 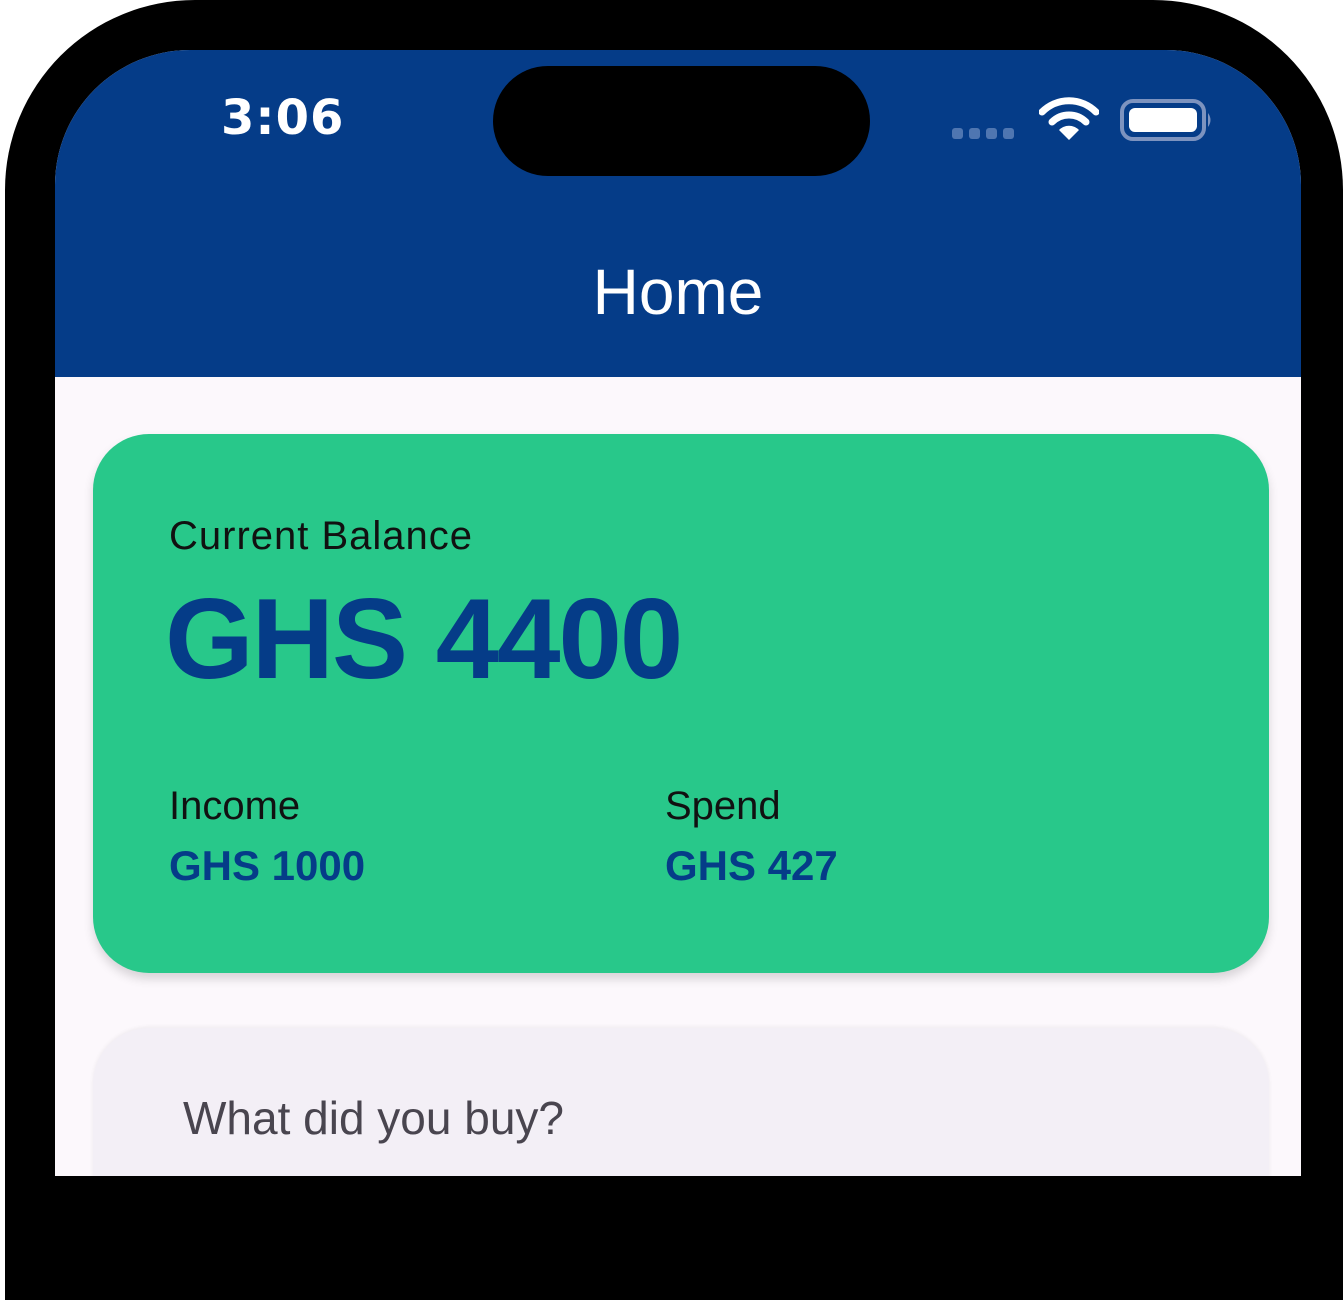 What do you see at coordinates (678, 292) in the screenshot?
I see `page-title: Home` at bounding box center [678, 292].